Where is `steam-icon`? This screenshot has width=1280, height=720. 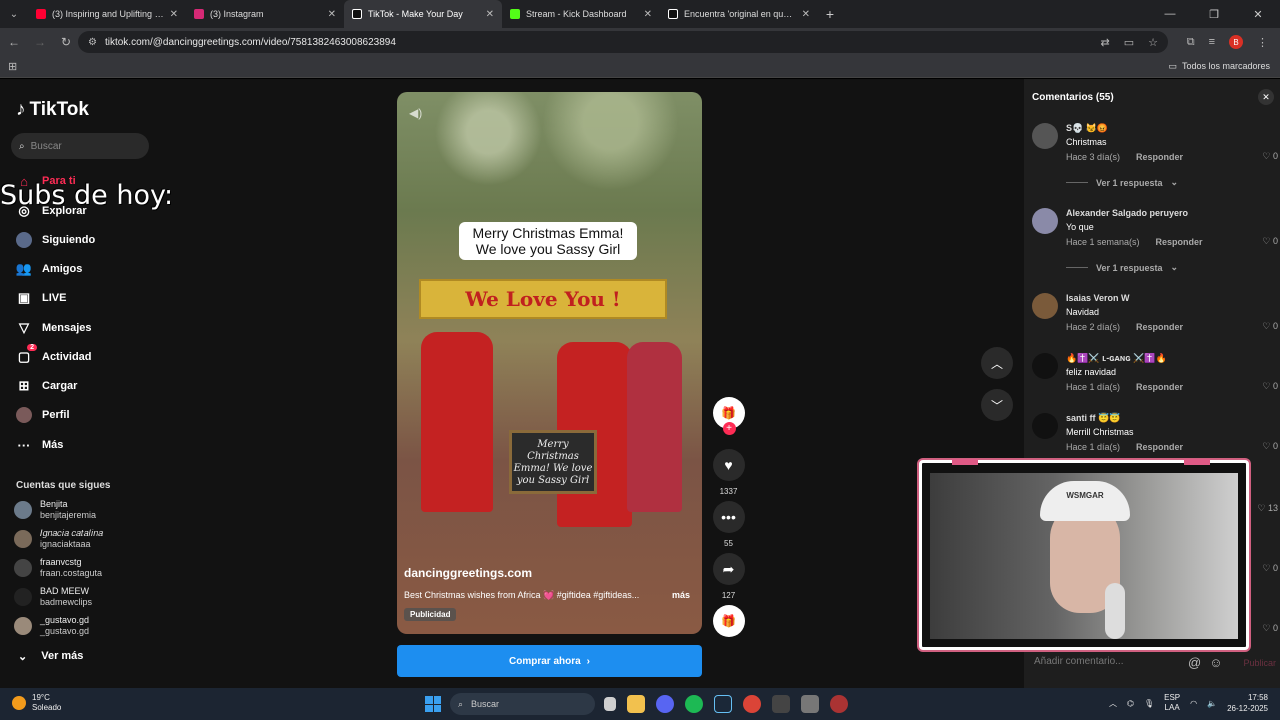
steam-icon is located at coordinates (723, 704).